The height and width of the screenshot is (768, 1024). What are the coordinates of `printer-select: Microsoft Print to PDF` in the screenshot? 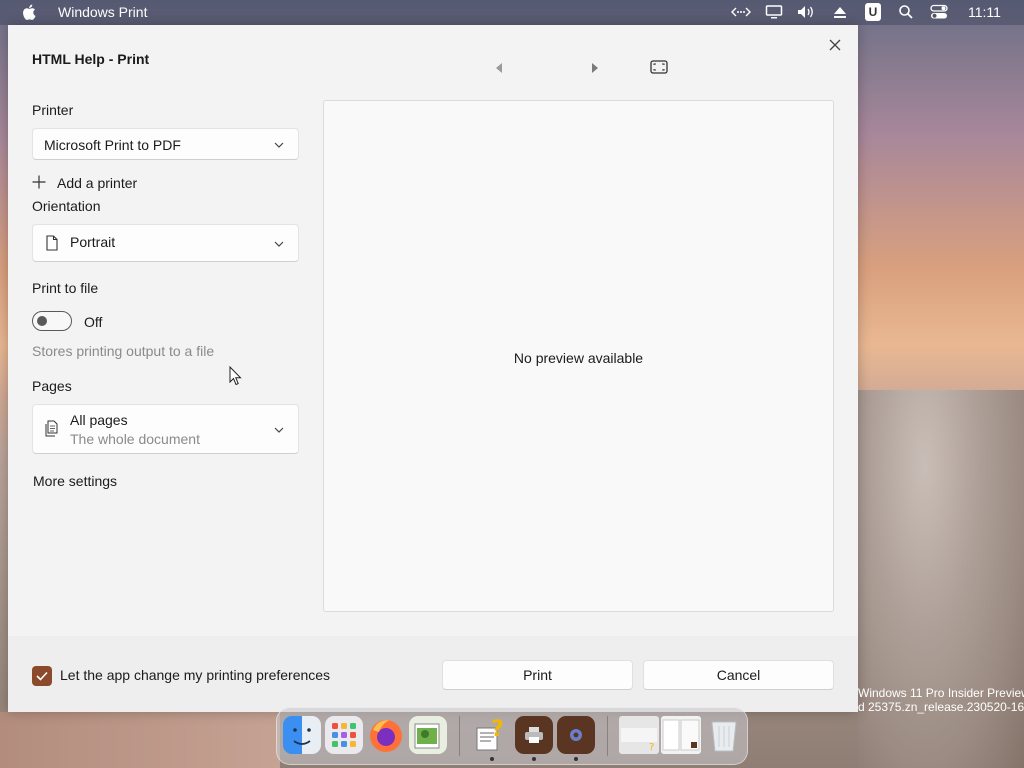 It's located at (165, 144).